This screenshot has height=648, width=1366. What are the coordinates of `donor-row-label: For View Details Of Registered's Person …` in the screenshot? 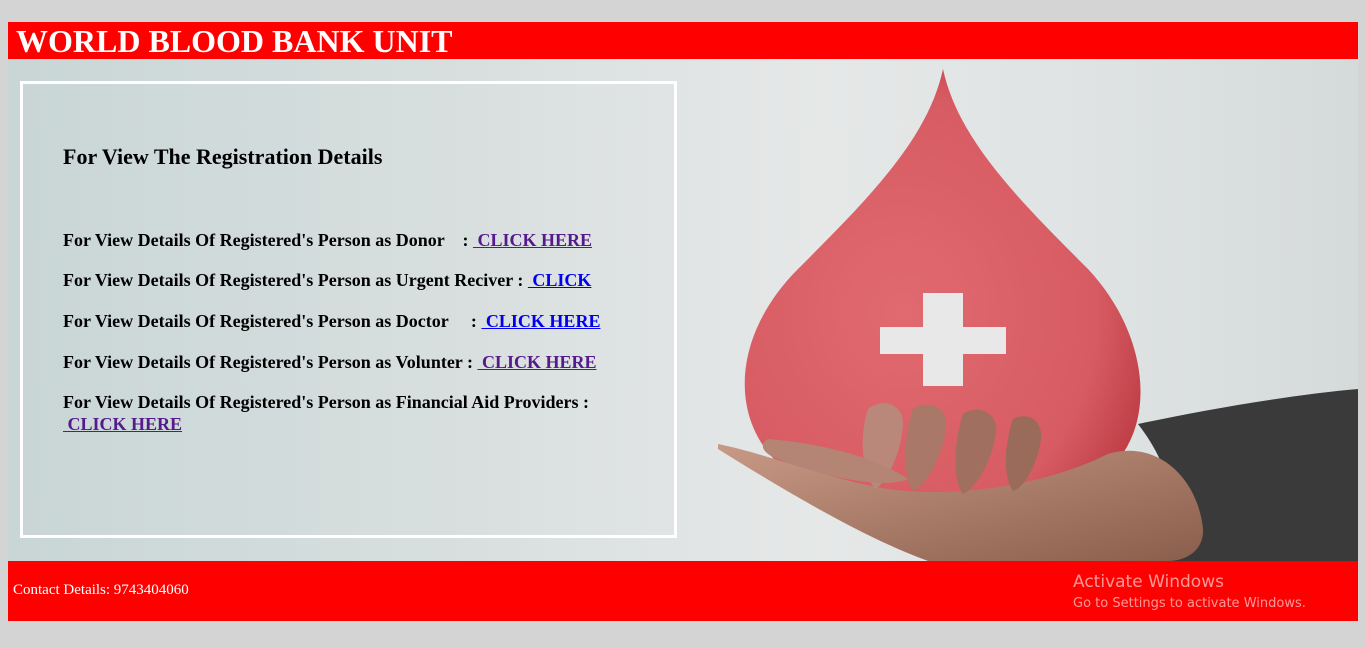 It's located at (268, 240).